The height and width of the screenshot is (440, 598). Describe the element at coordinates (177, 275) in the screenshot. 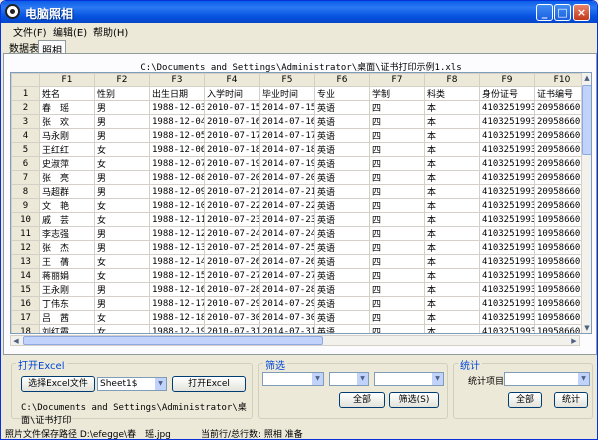

I see `table-cell: 1988-12-15` at that location.